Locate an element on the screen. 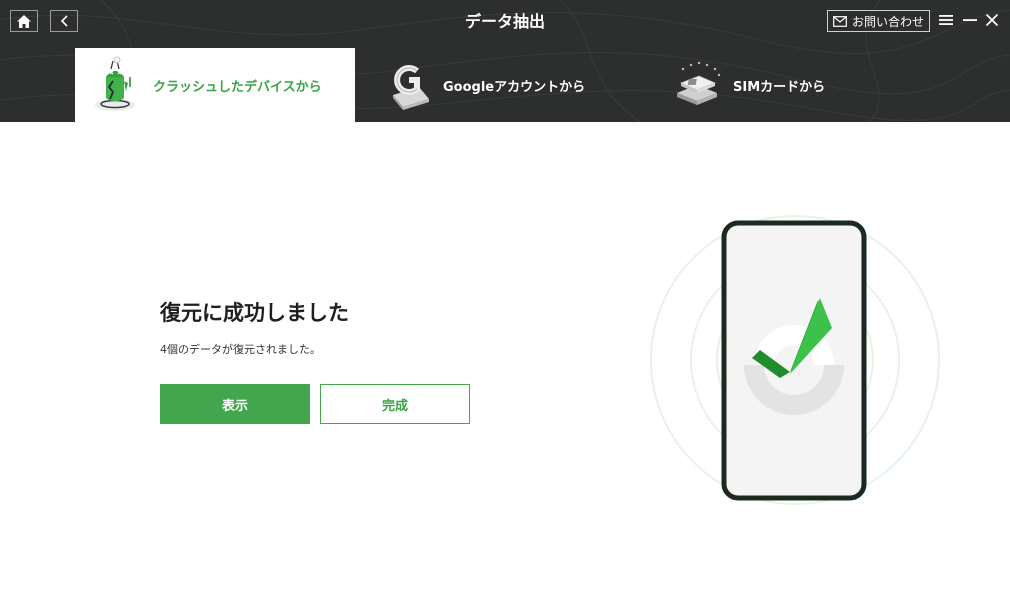 The image size is (1010, 600). menu-button is located at coordinates (946, 20).